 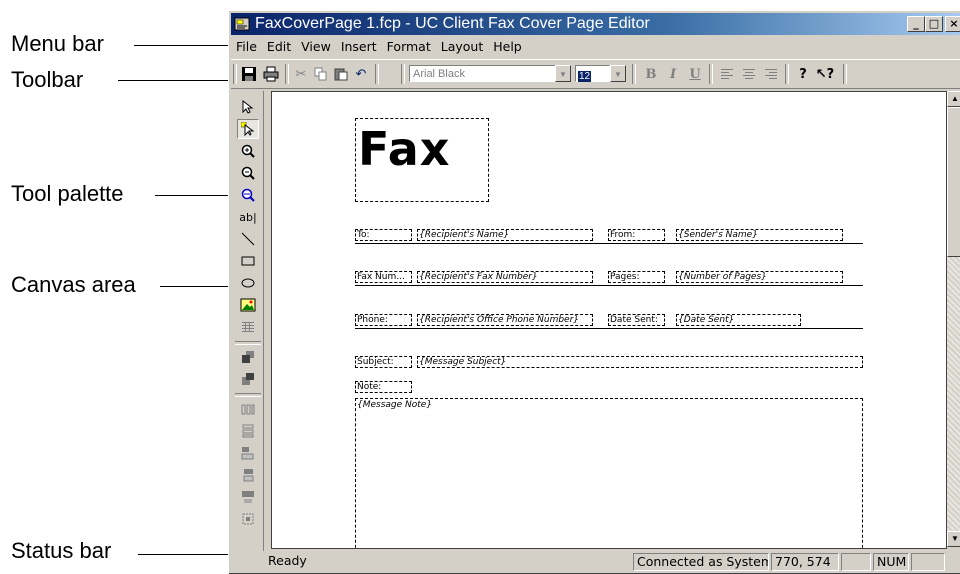 What do you see at coordinates (462, 46) in the screenshot?
I see `menu-layout: Layout` at bounding box center [462, 46].